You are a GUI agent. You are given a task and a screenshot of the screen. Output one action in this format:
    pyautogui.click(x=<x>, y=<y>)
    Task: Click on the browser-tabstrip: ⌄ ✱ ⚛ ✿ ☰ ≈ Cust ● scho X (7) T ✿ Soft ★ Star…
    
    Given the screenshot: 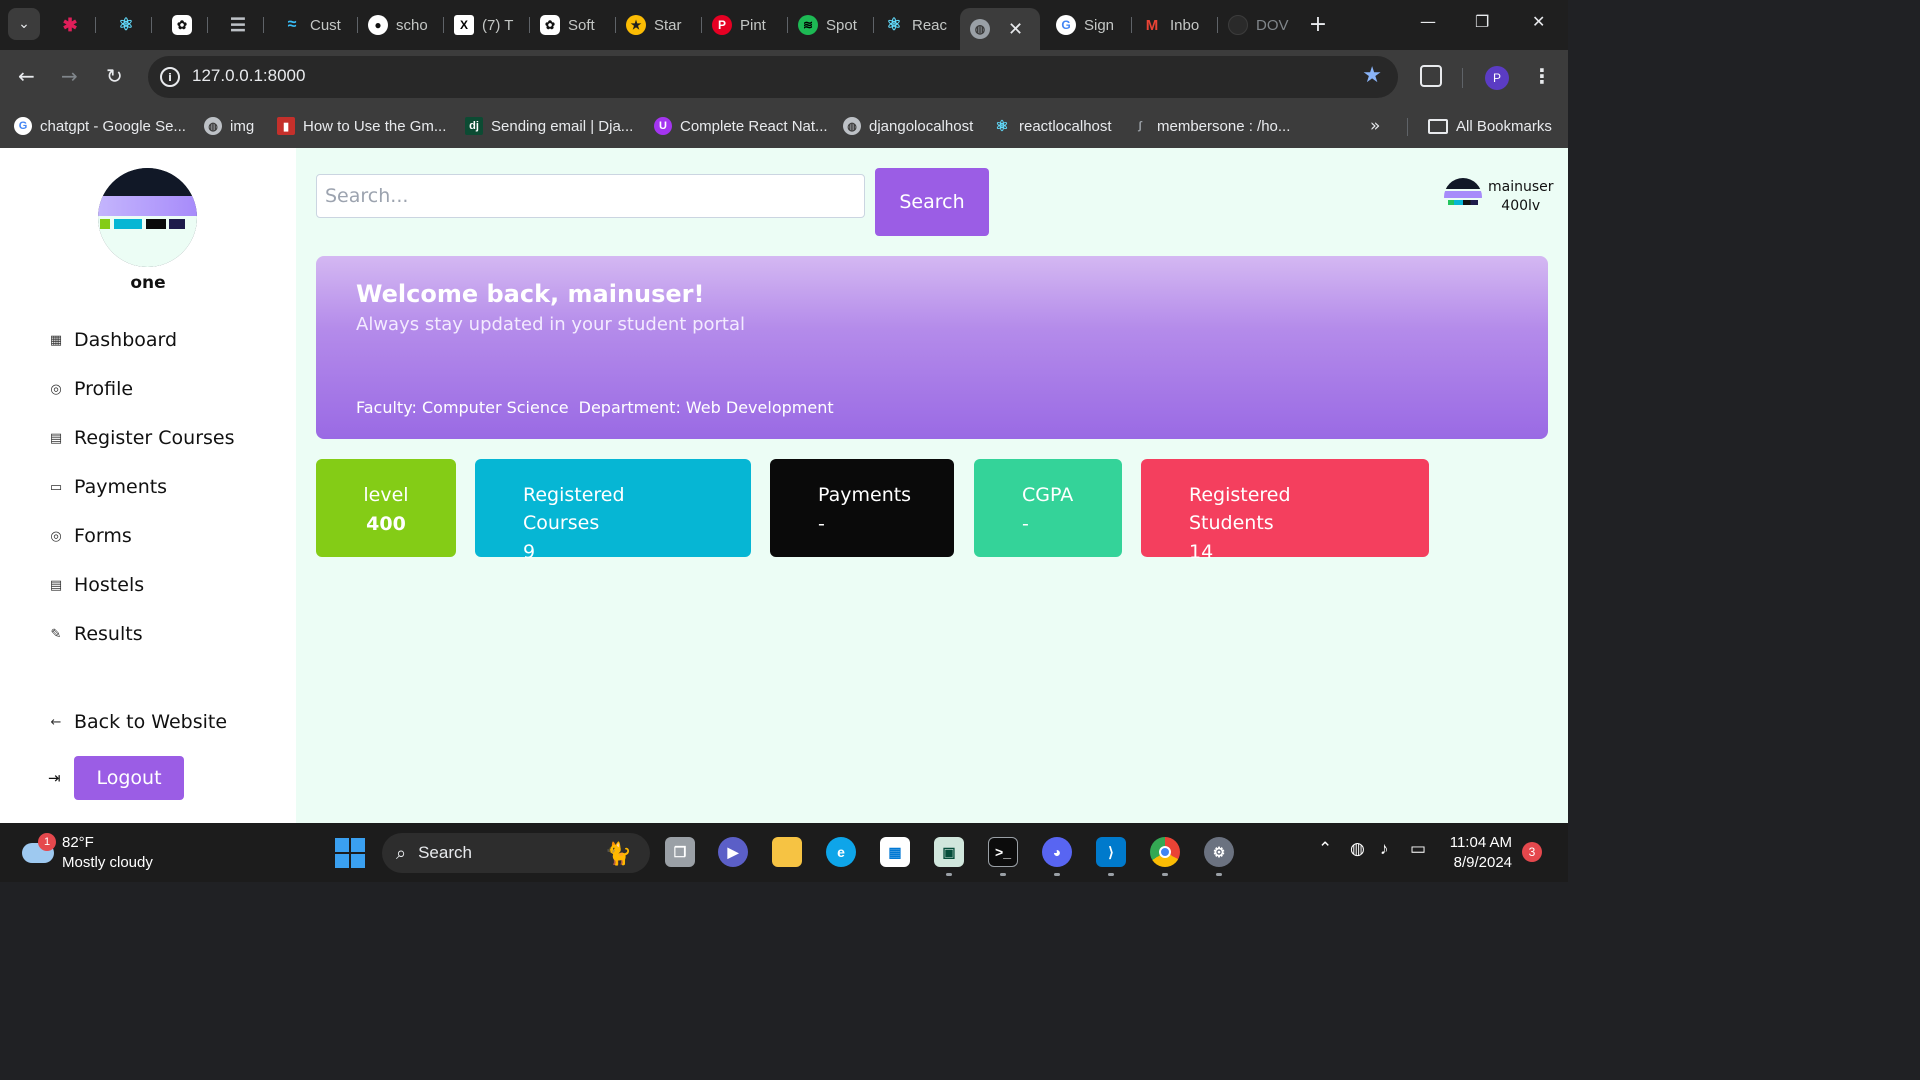 What is the action you would take?
    pyautogui.click(x=784, y=25)
    